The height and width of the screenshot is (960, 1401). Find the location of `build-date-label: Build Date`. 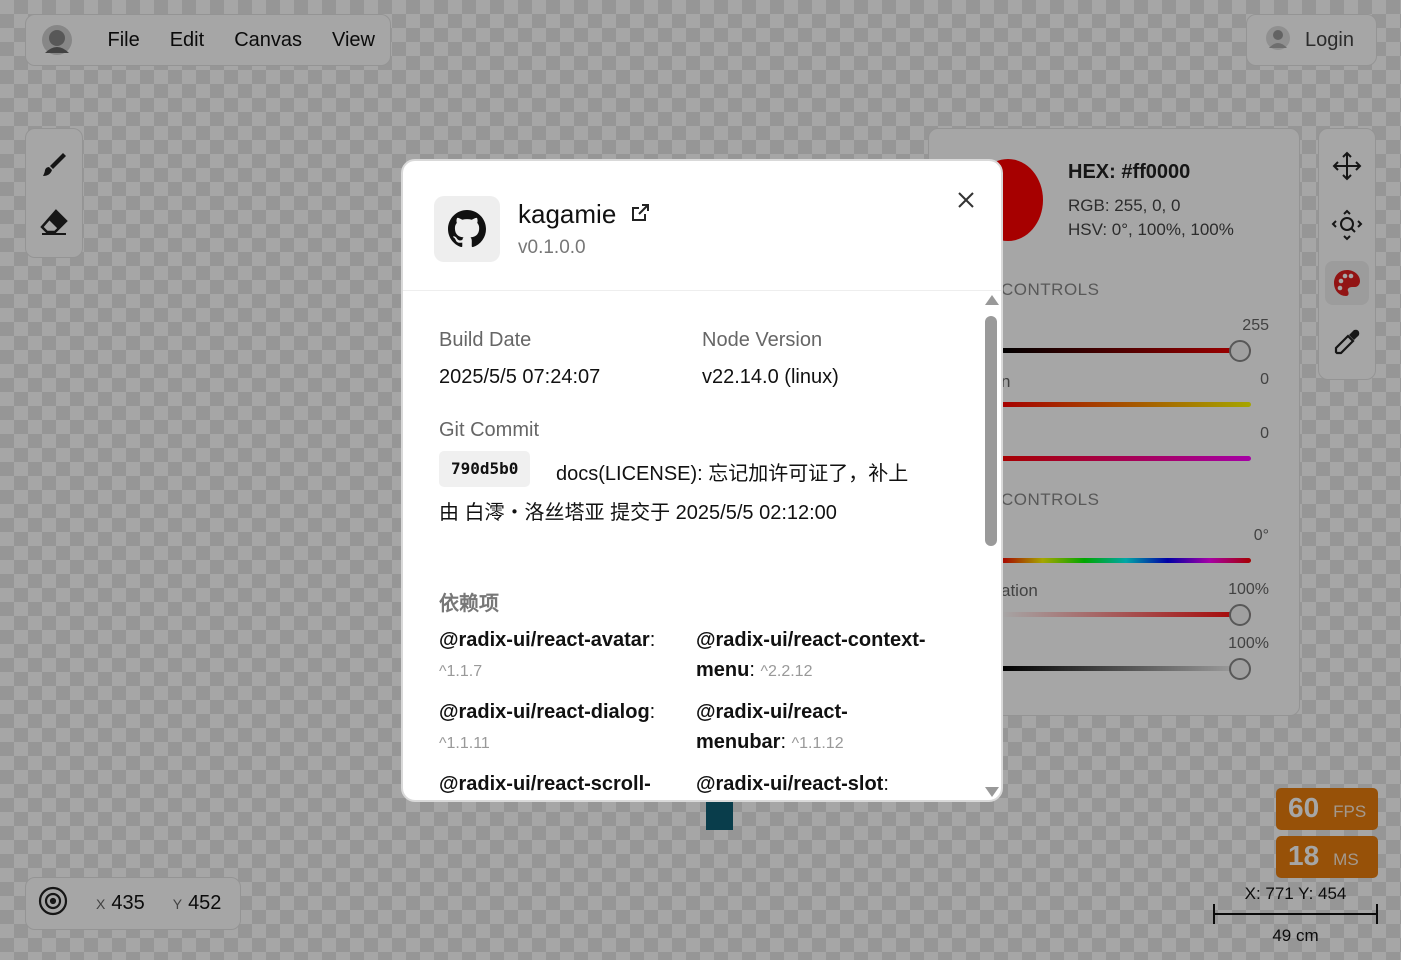

build-date-label: Build Date is located at coordinates (485, 340).